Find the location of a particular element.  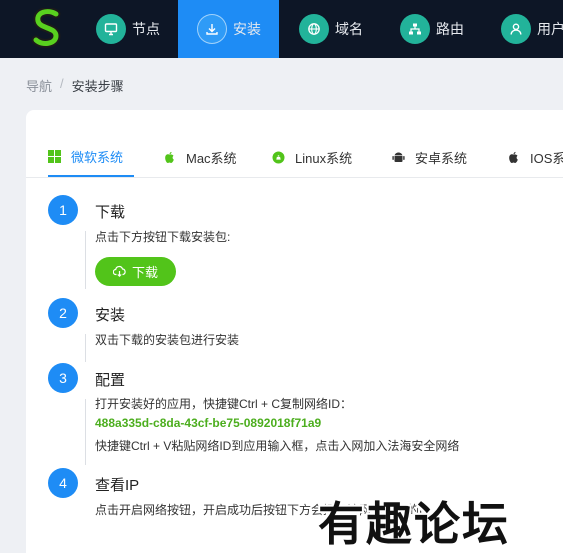

nav-label: 路由 is located at coordinates (450, 29).